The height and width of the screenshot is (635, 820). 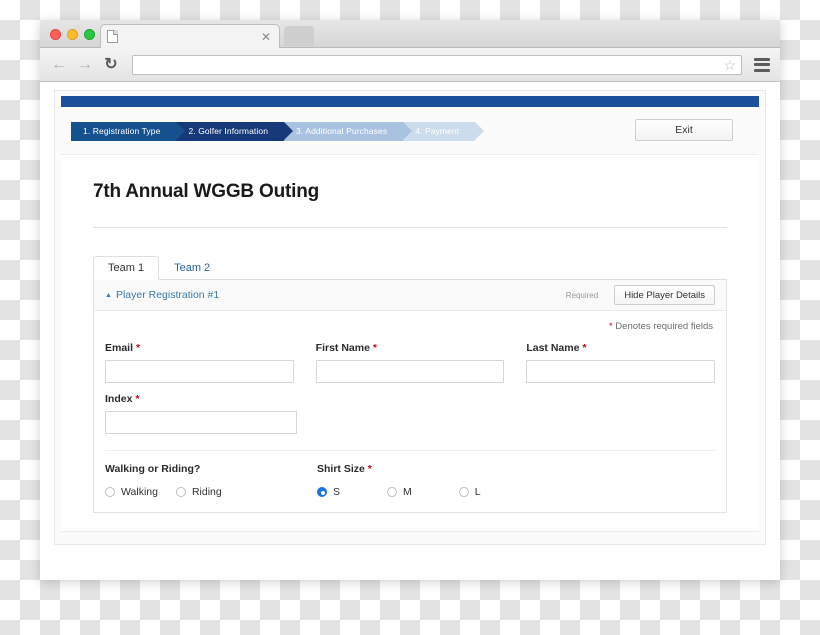 What do you see at coordinates (112, 36) in the screenshot?
I see `page-icon` at bounding box center [112, 36].